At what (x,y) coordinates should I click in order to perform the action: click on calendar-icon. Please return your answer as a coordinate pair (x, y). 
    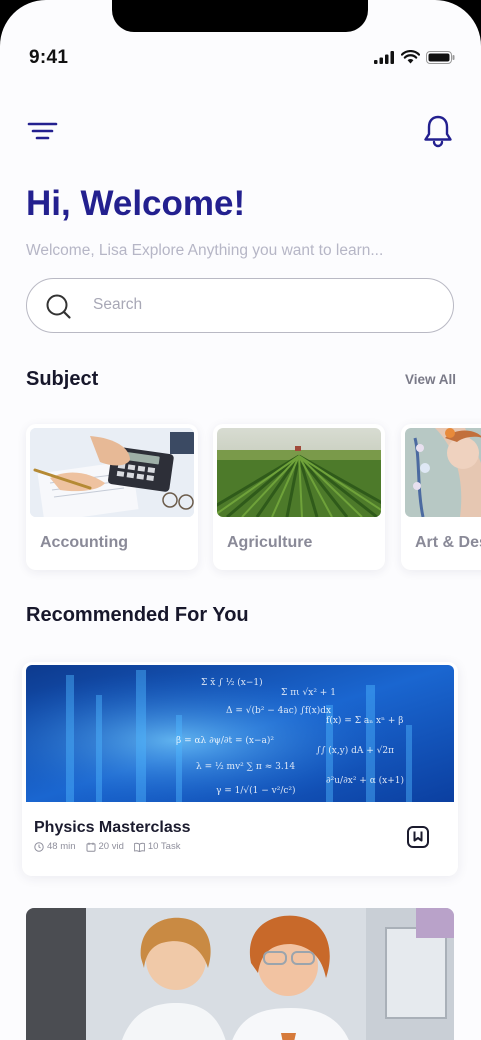
    Looking at the image, I should click on (91, 847).